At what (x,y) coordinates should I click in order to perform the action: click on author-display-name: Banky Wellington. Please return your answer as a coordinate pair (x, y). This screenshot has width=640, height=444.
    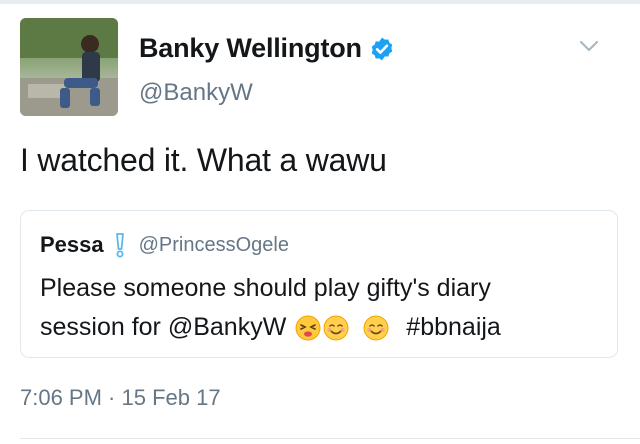
    Looking at the image, I should click on (250, 48).